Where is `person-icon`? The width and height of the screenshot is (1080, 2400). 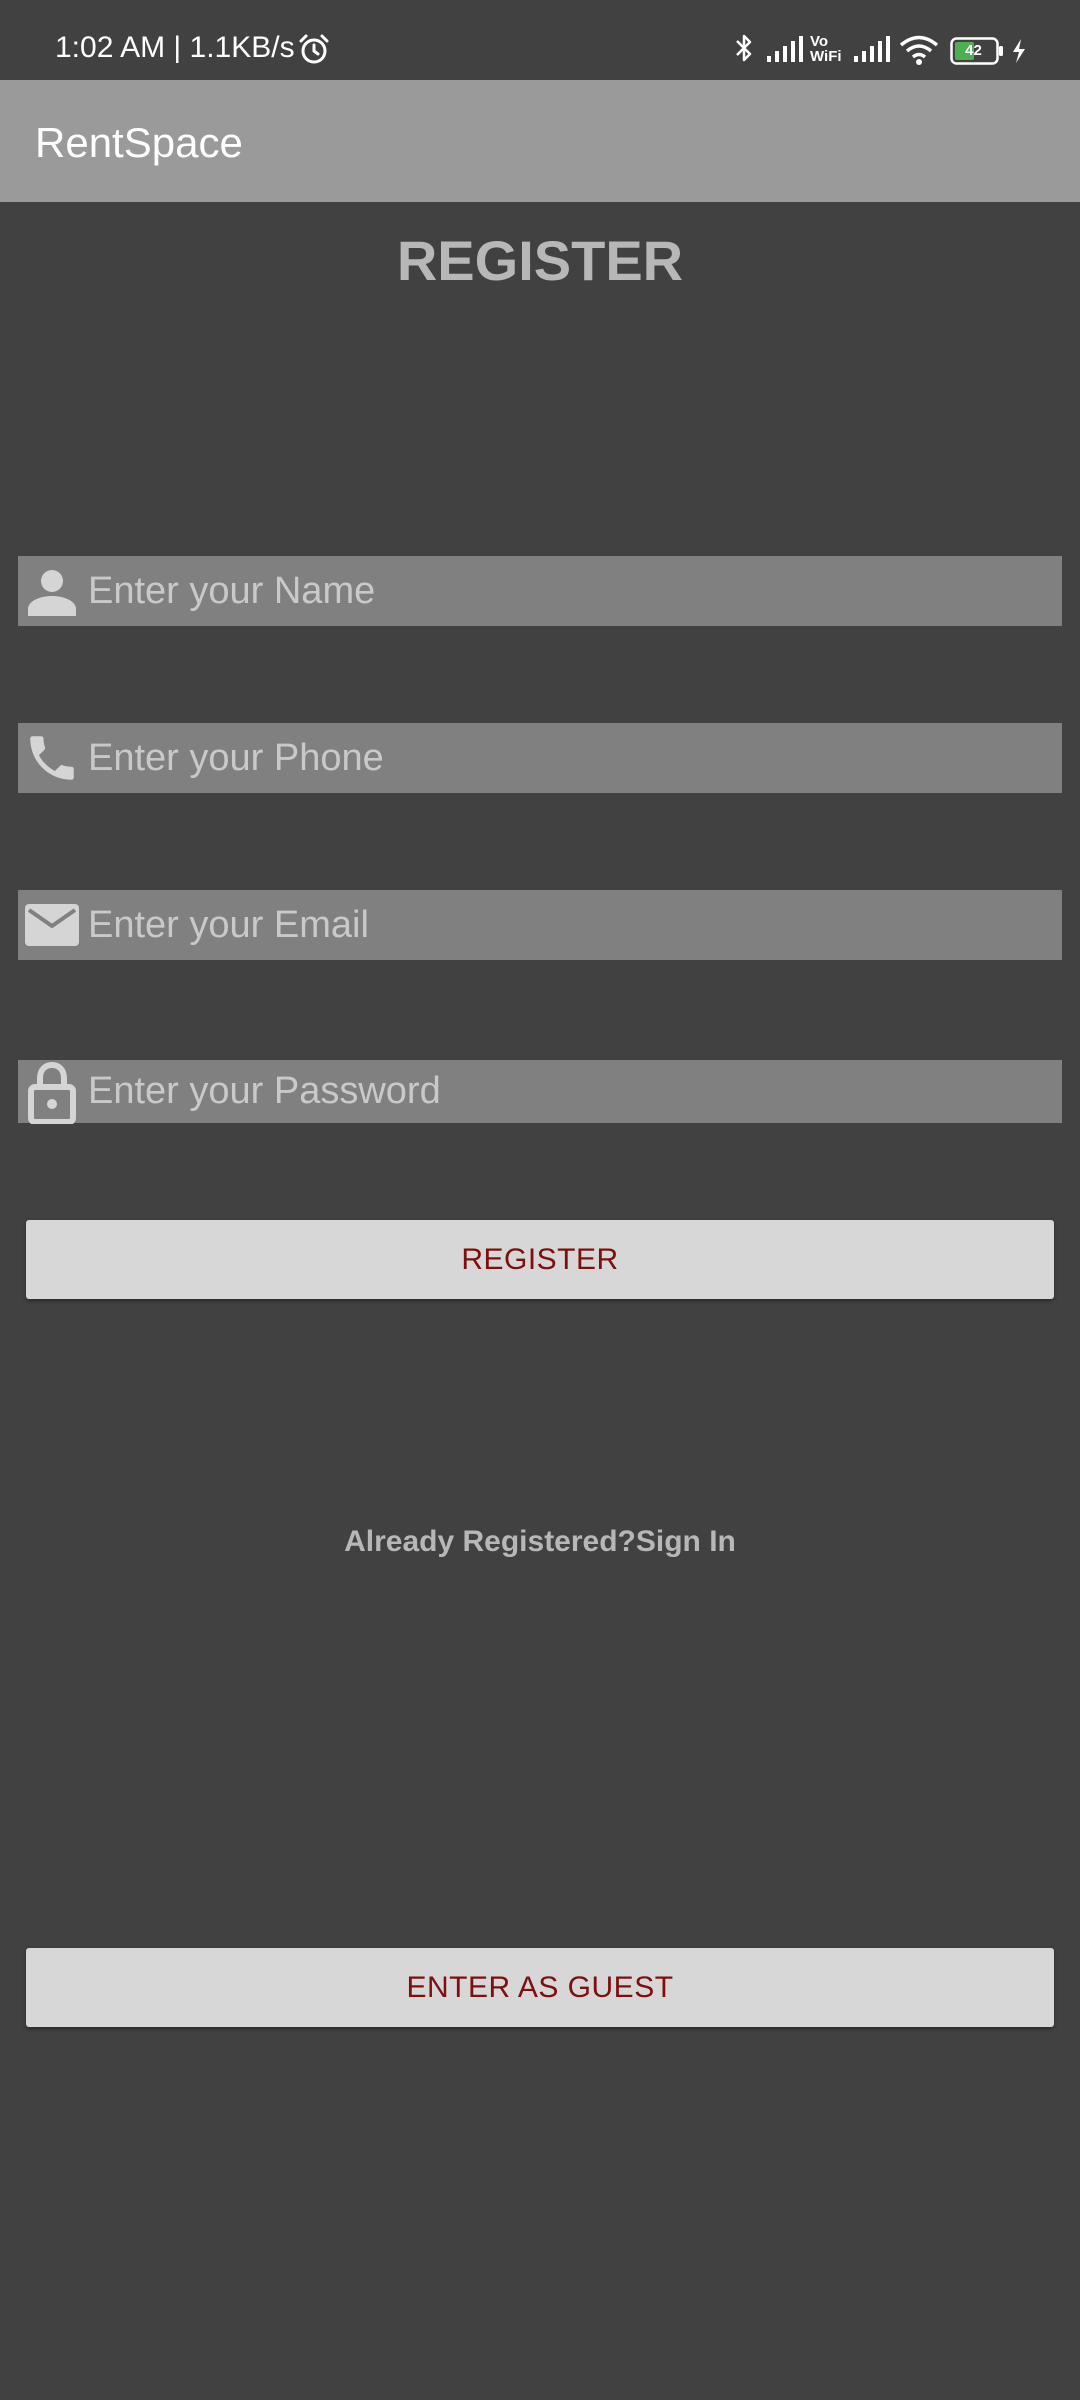 person-icon is located at coordinates (52, 593).